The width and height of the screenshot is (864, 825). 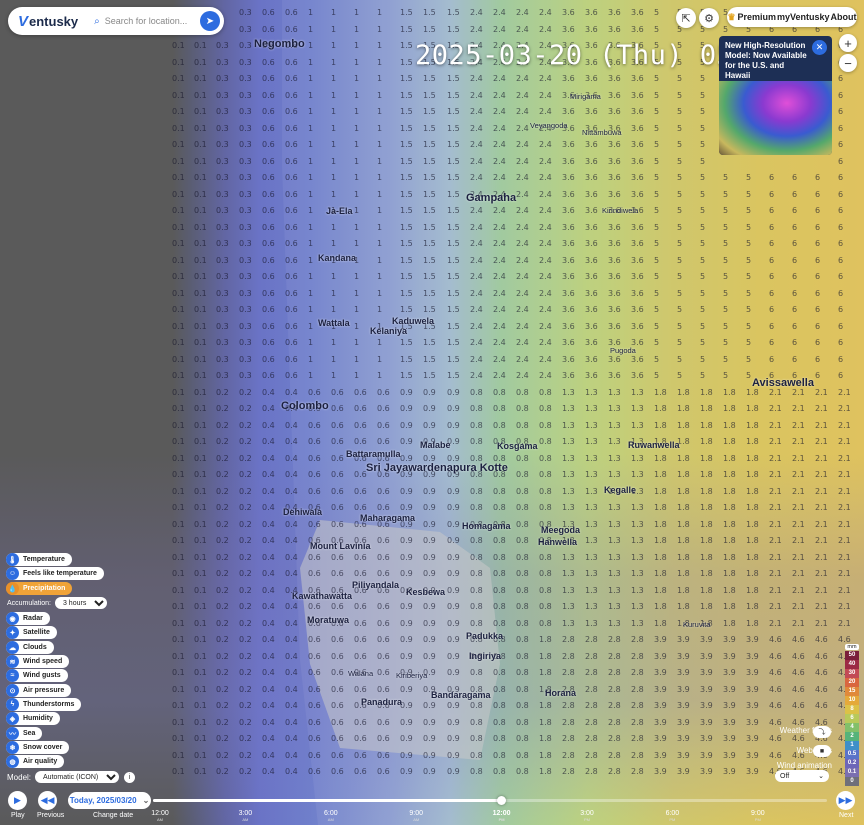 I want to click on zoom-out-button: −, so click(x=848, y=63).